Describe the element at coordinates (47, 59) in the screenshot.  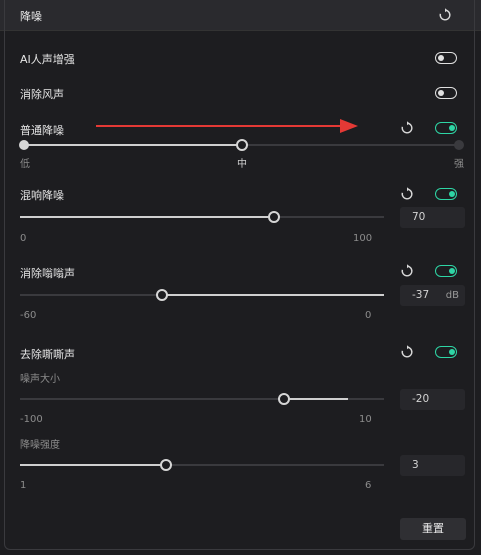
I see `ai-voice-label: AI人声增强` at that location.